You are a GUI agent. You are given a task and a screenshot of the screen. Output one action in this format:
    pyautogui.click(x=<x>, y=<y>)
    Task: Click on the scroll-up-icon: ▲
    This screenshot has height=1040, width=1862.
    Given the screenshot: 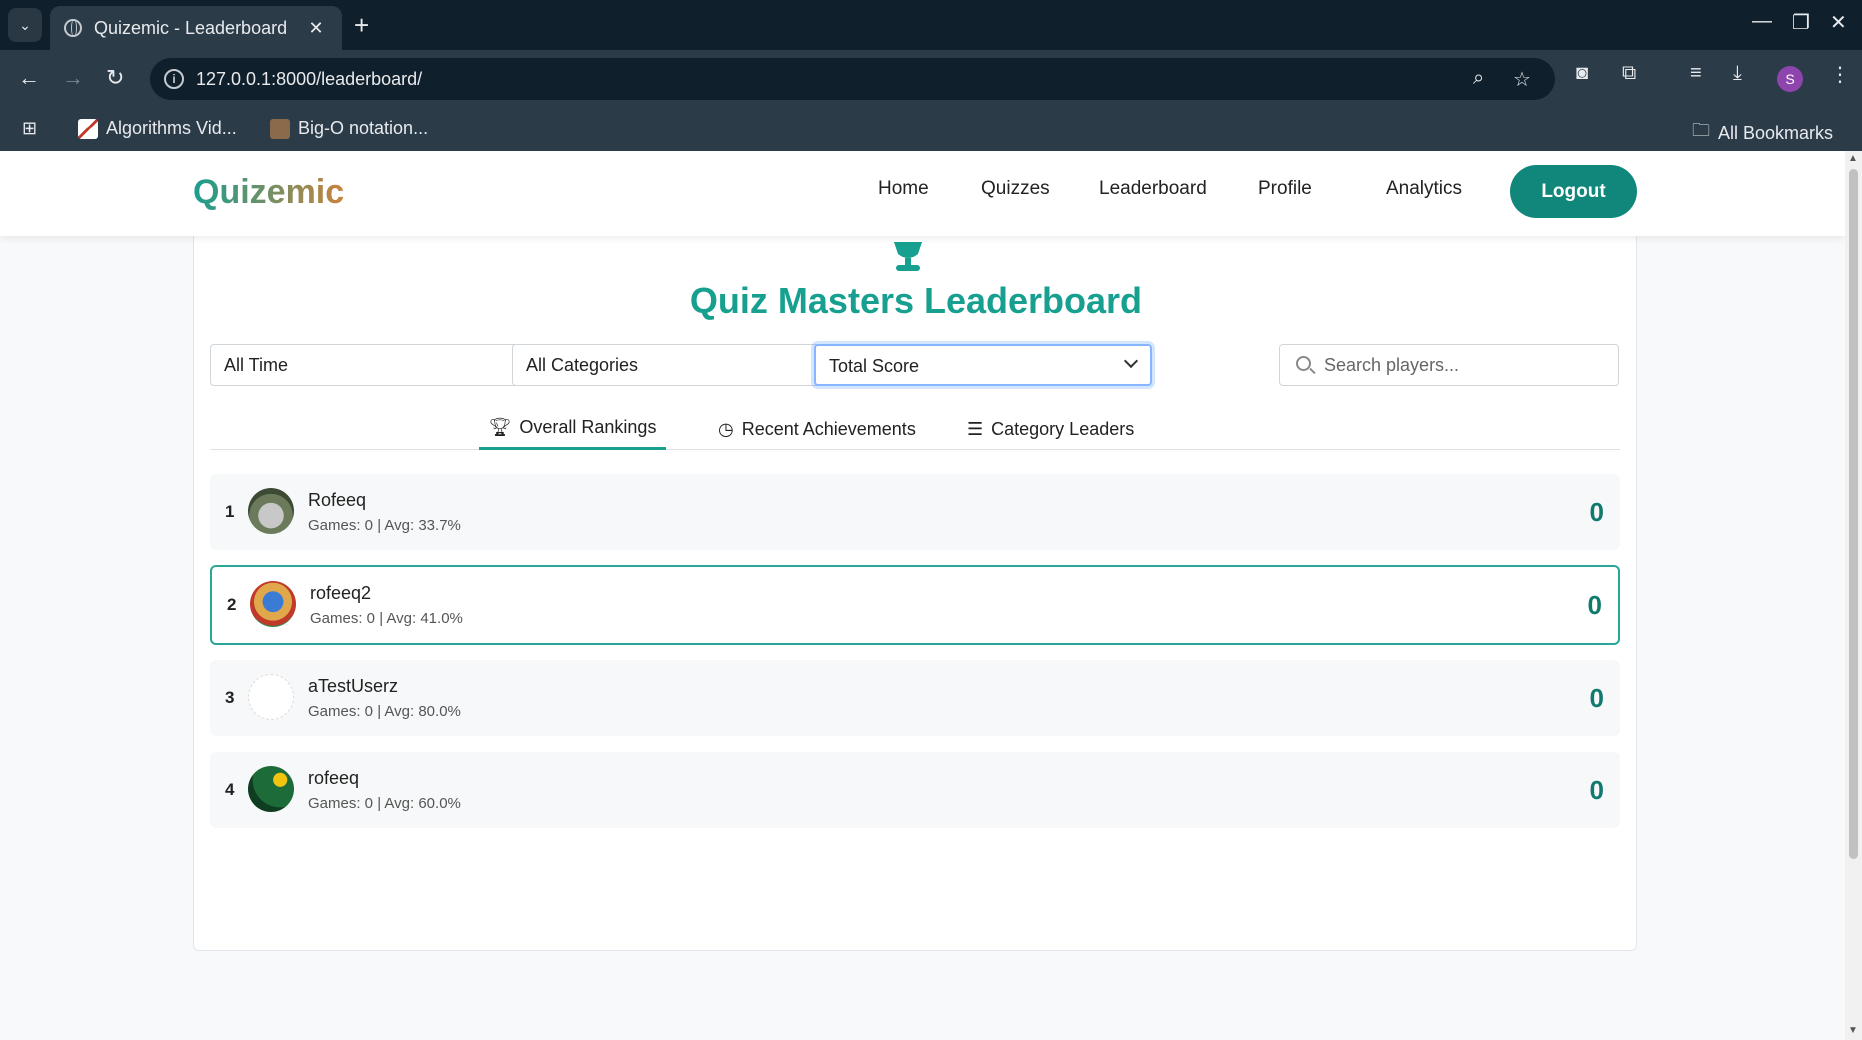 What is the action you would take?
    pyautogui.click(x=1853, y=158)
    